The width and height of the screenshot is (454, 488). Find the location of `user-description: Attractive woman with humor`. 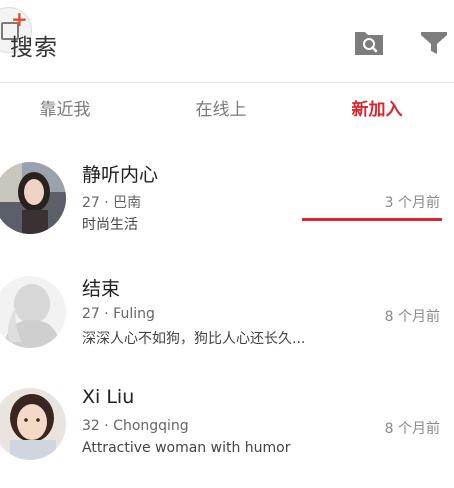

user-description: Attractive woman with humor is located at coordinates (186, 448).